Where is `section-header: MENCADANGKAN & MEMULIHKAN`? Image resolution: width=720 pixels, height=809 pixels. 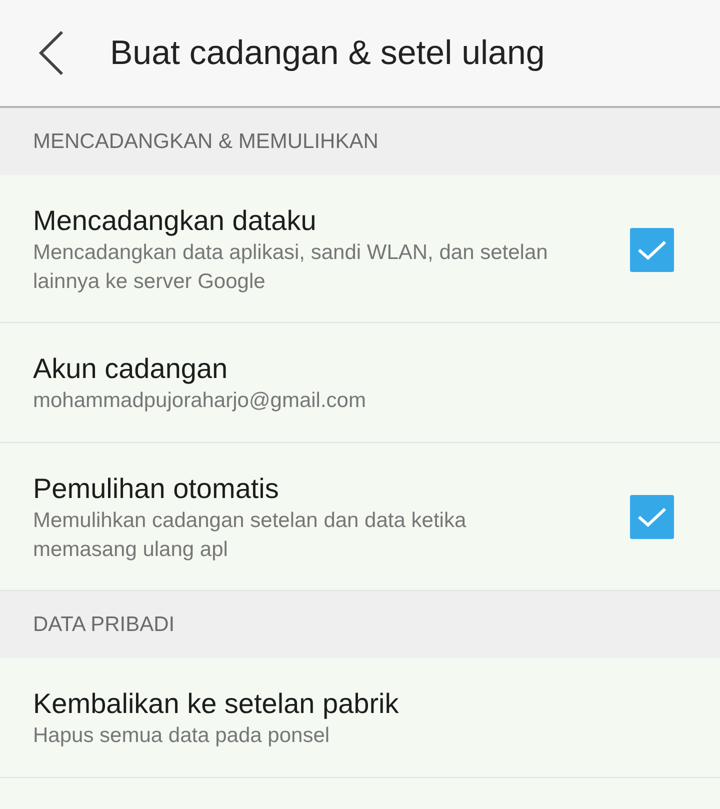
section-header: MENCADANGKAN & MEMULIHKAN is located at coordinates (360, 141).